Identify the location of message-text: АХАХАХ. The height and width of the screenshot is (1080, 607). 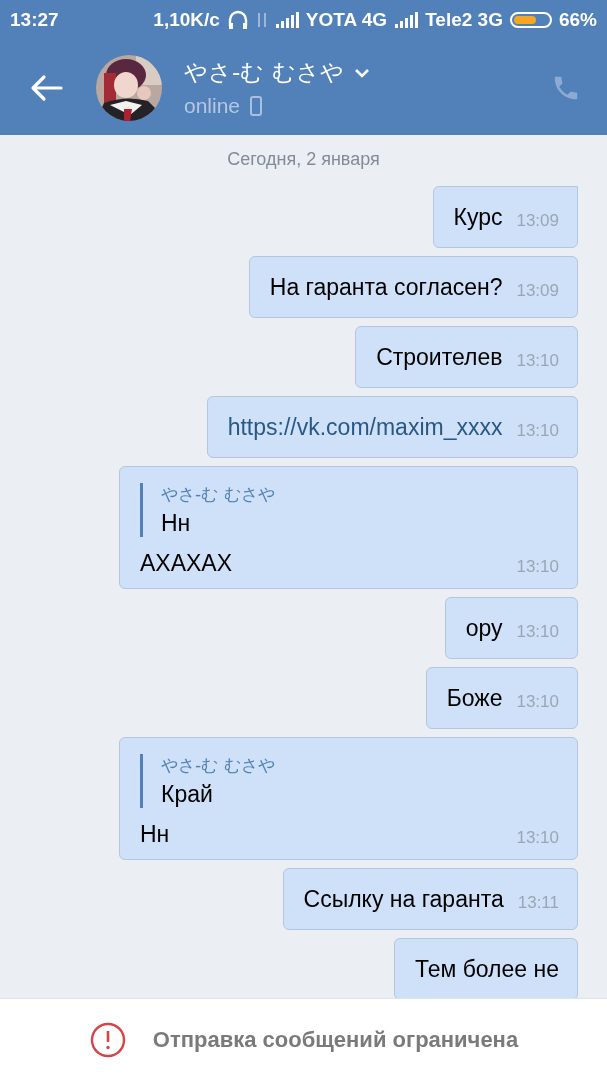
(186, 563).